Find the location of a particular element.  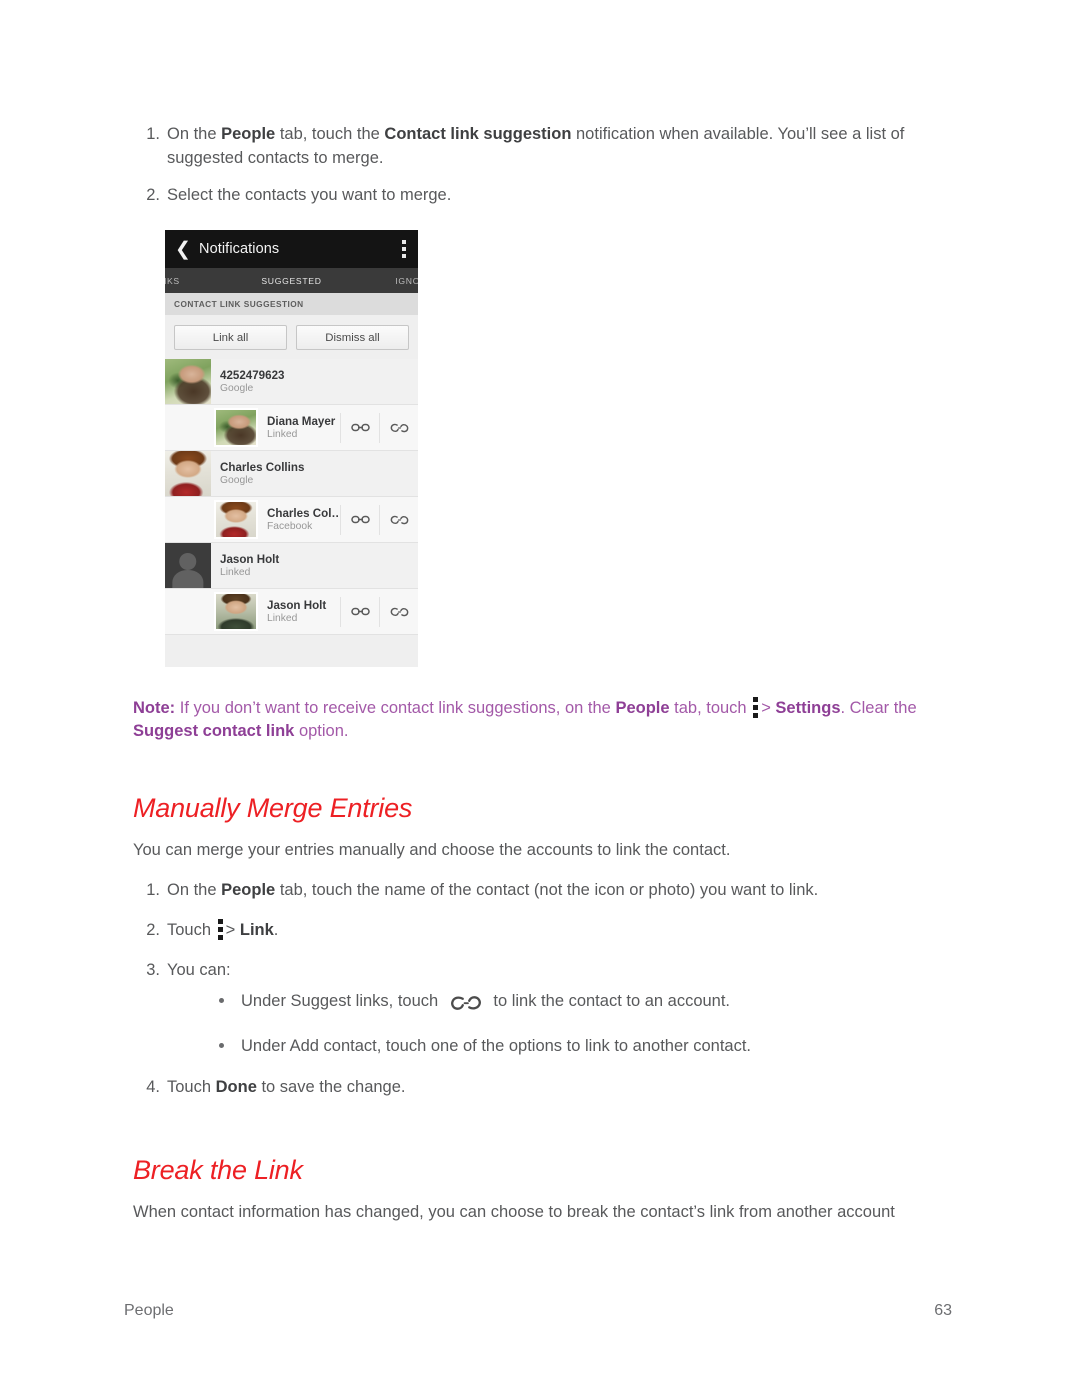

tab-suggested: SUGGESTED is located at coordinates (291, 281).